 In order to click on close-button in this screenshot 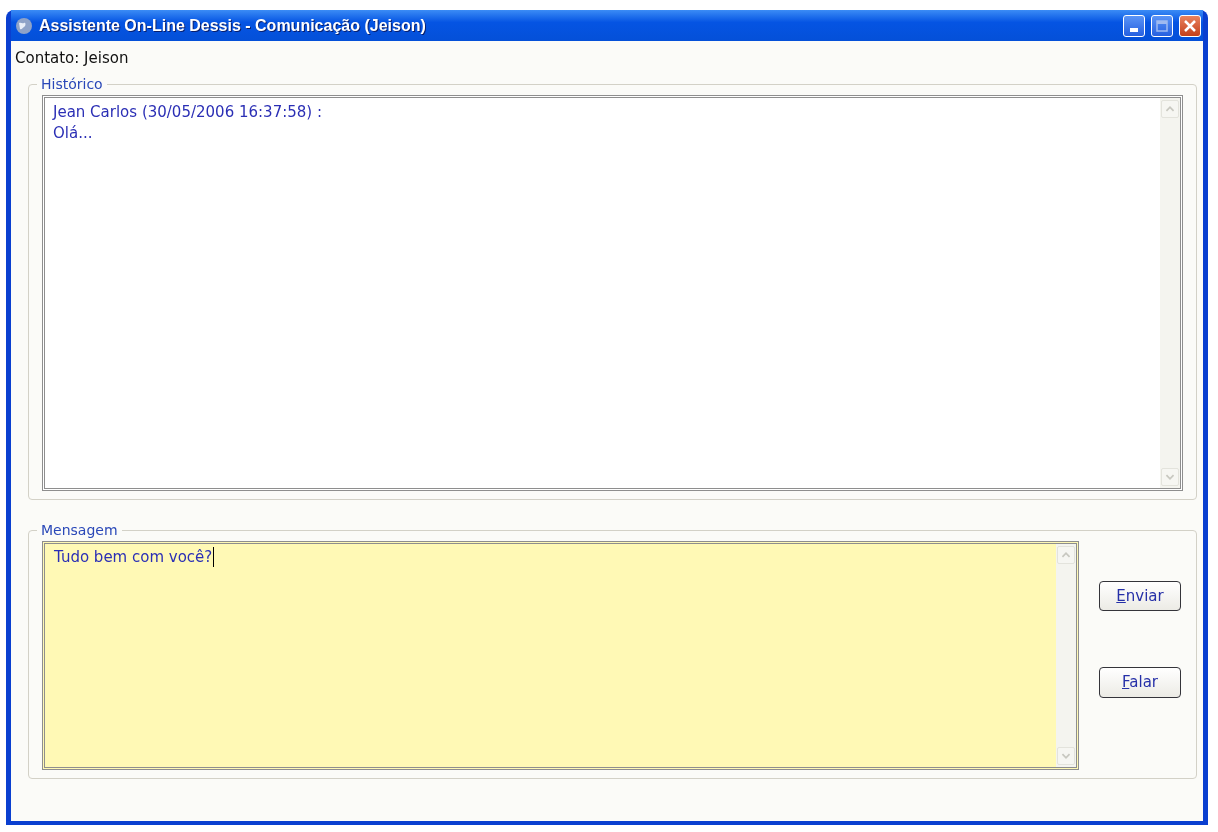, I will do `click(1190, 25)`.